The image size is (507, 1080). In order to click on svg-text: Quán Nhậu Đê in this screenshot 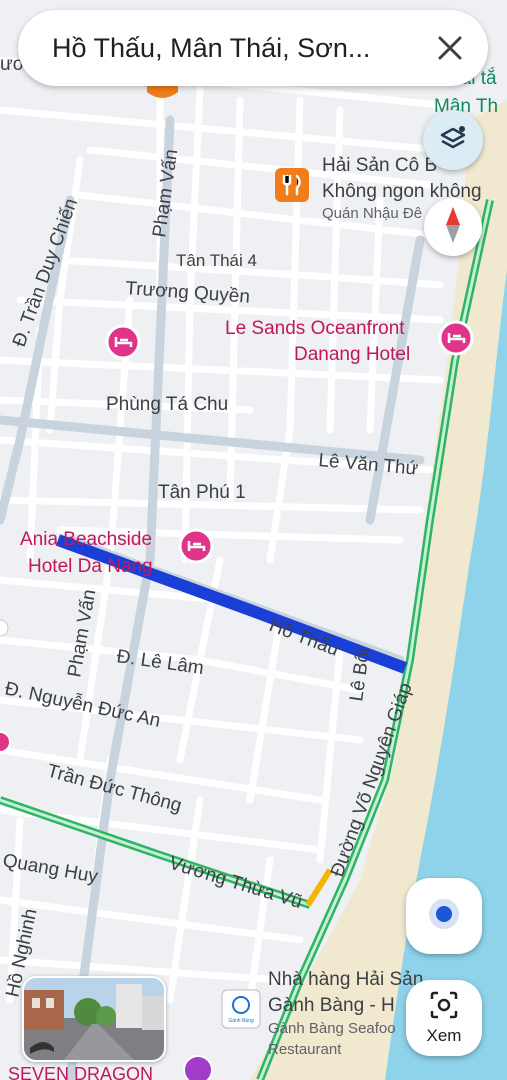, I will do `click(372, 213)`.